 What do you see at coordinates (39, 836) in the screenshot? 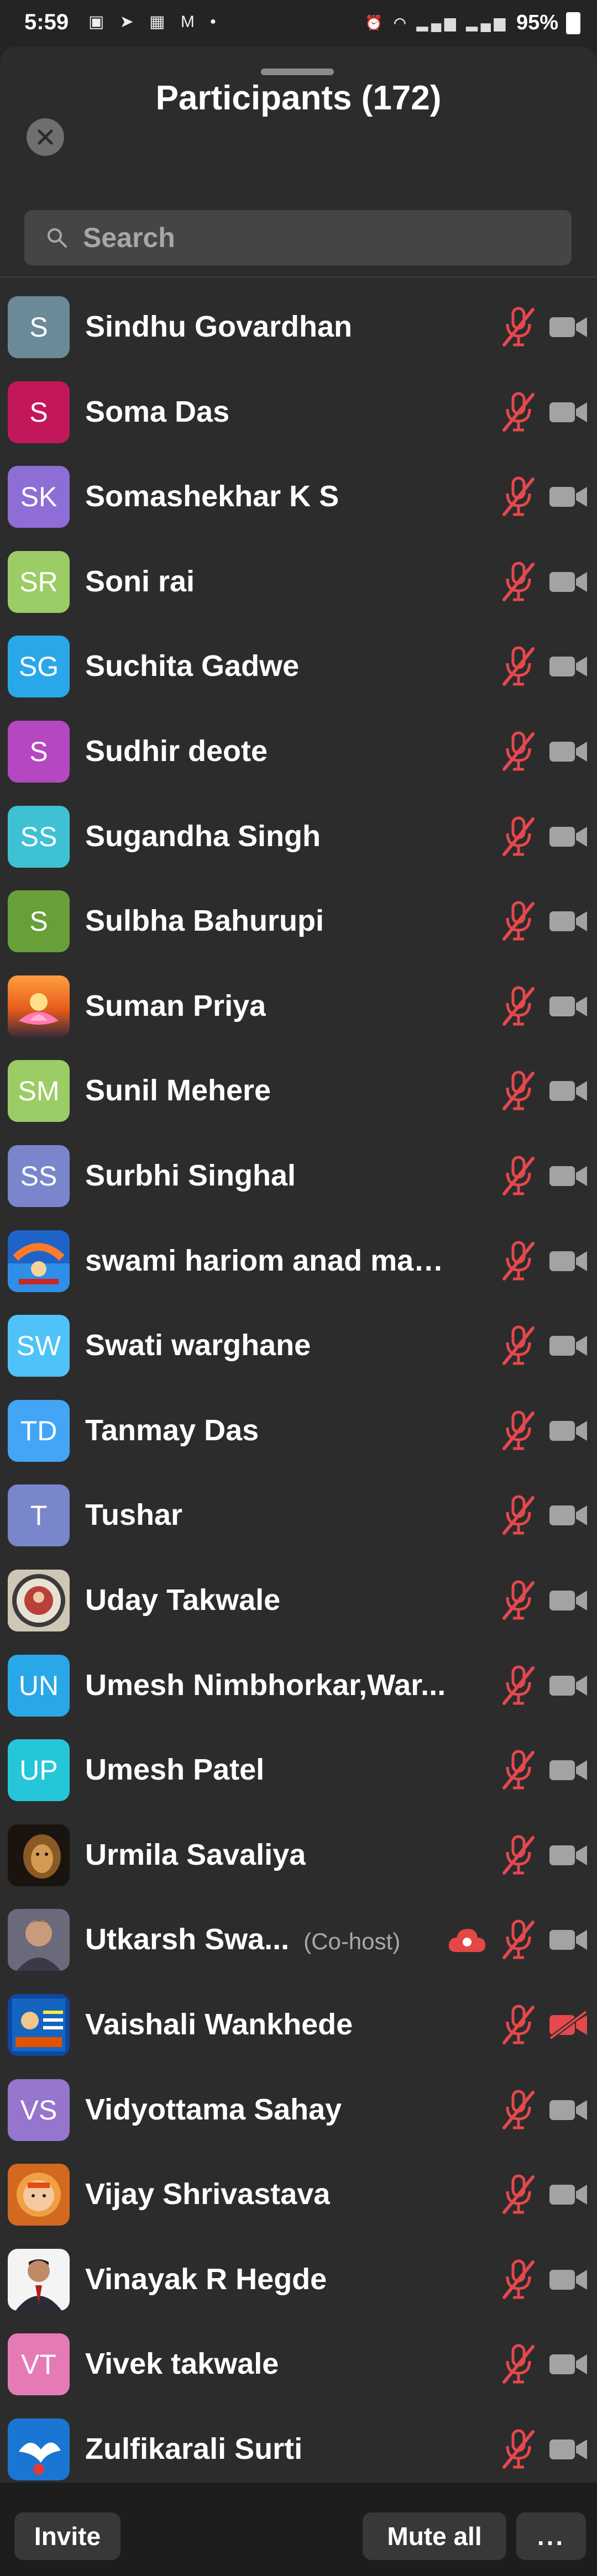
I see `avatar: SS` at bounding box center [39, 836].